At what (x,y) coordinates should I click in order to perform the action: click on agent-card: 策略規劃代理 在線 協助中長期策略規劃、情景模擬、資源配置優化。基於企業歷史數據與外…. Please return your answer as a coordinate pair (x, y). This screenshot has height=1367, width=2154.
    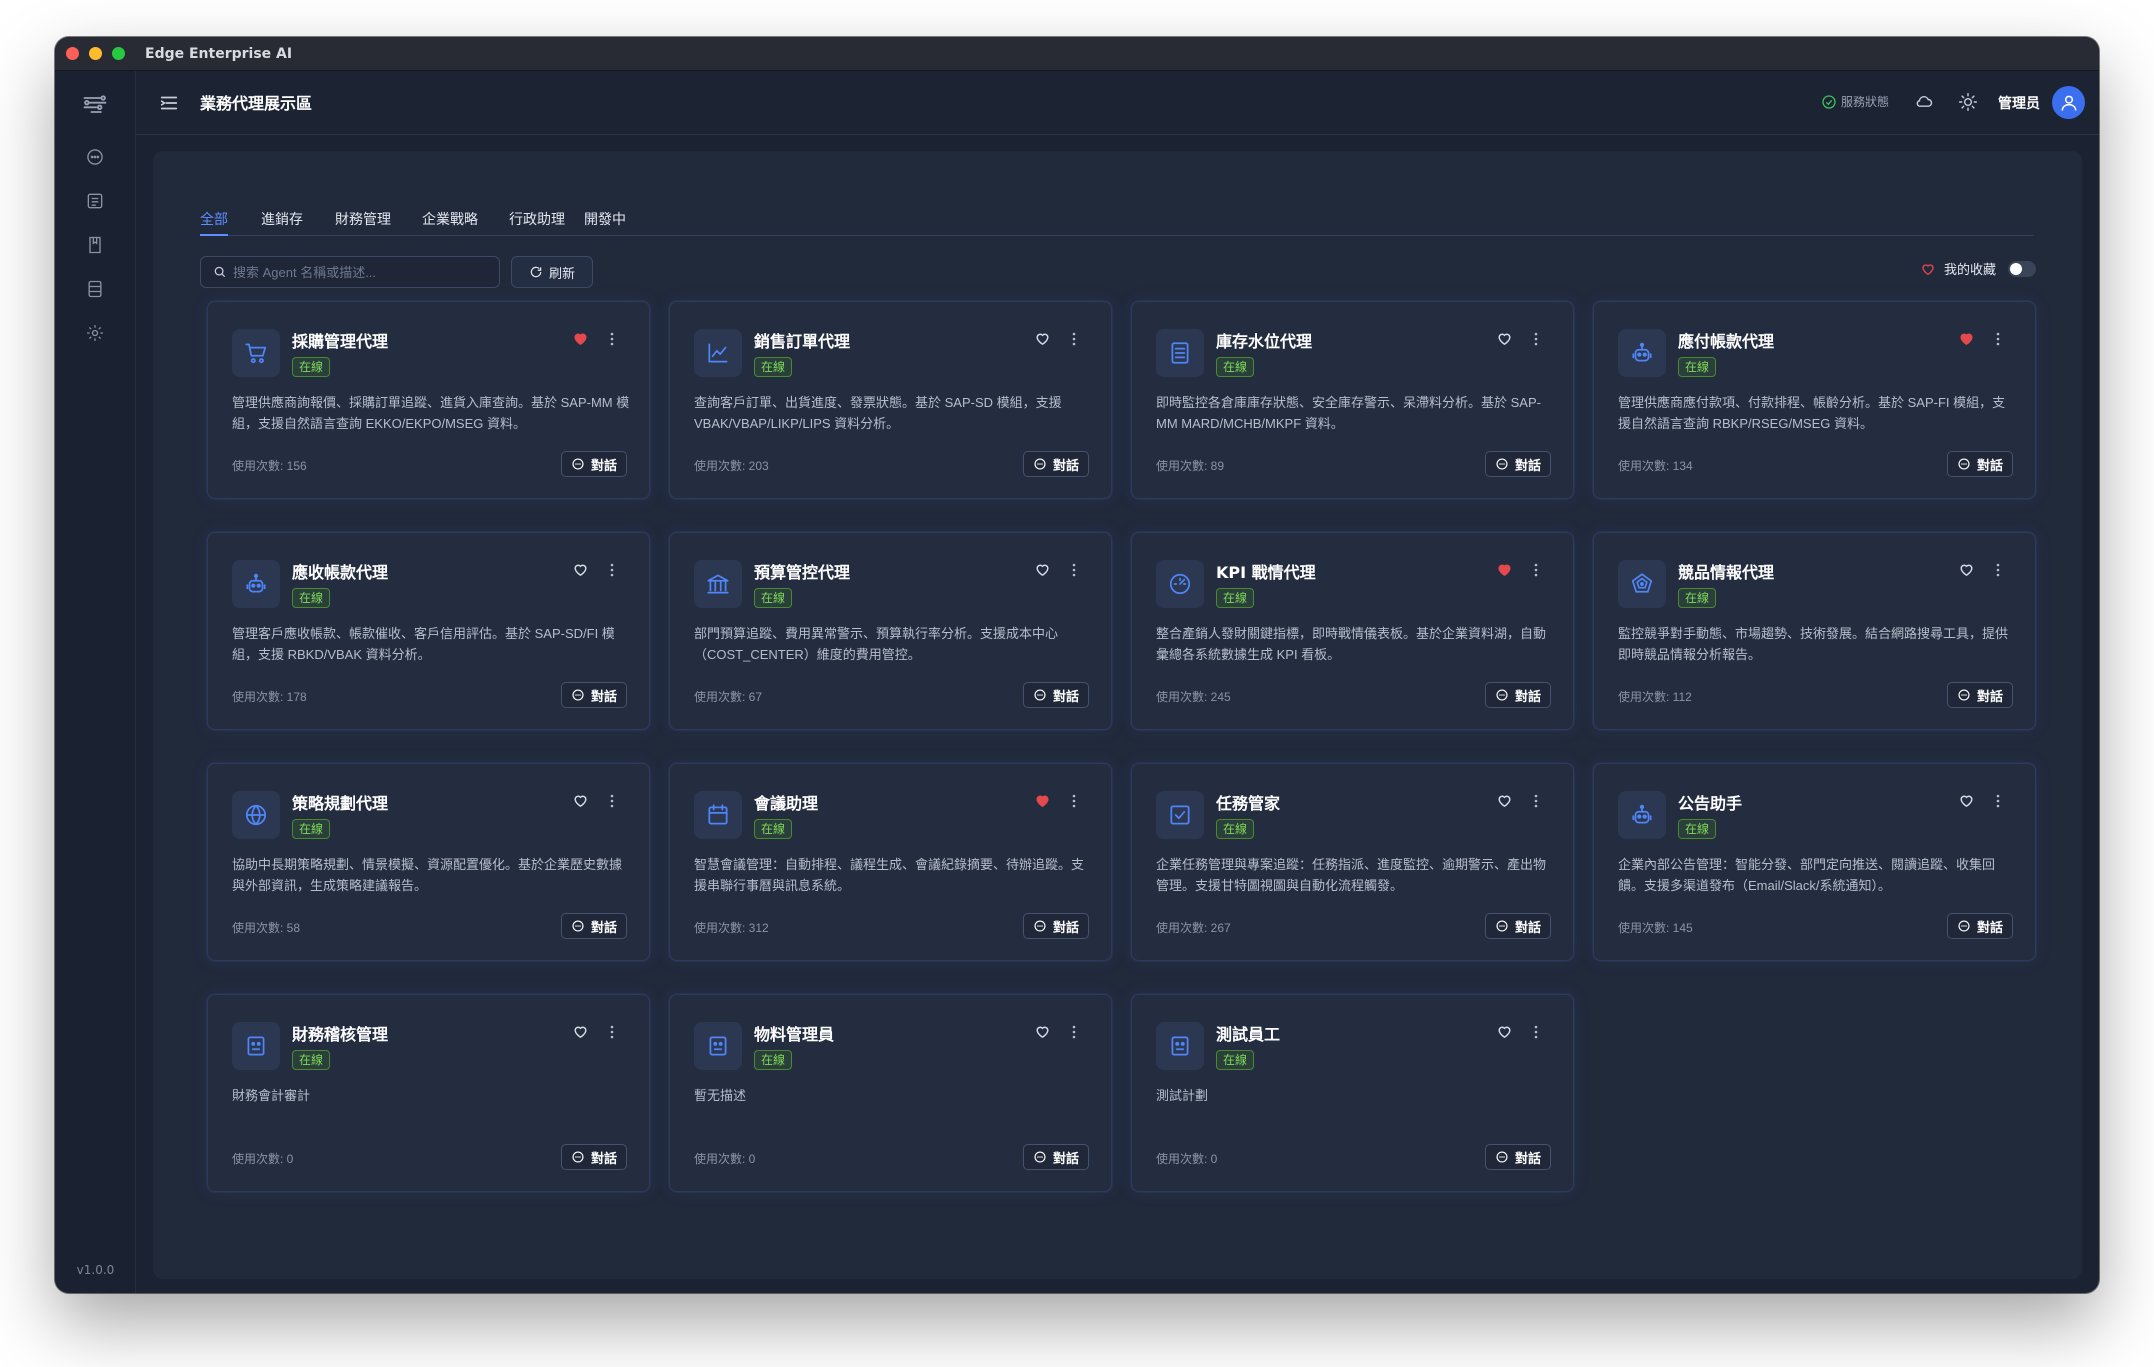
    Looking at the image, I should click on (428, 862).